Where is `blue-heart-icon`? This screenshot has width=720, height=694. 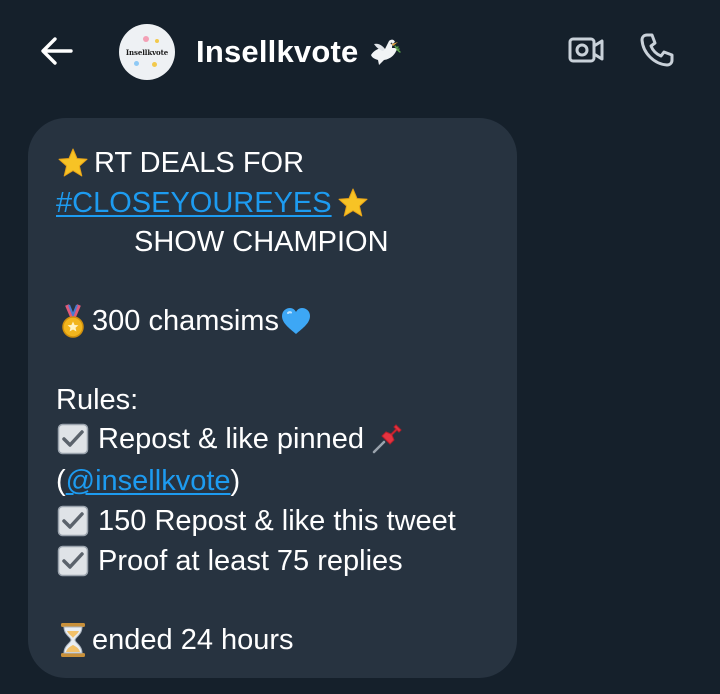 blue-heart-icon is located at coordinates (296, 321).